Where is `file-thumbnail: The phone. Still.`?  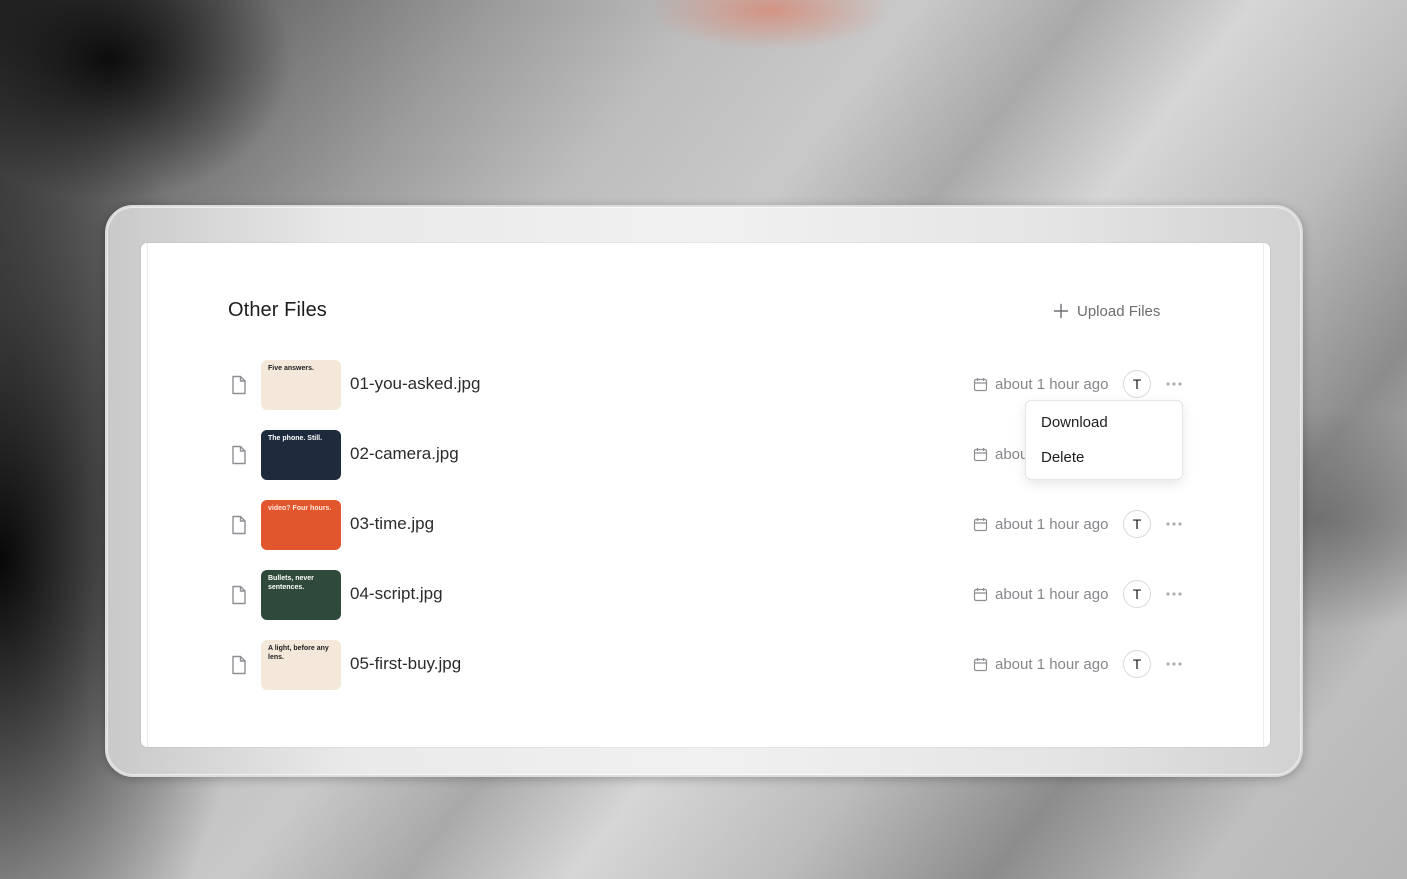
file-thumbnail: The phone. Still. is located at coordinates (301, 455).